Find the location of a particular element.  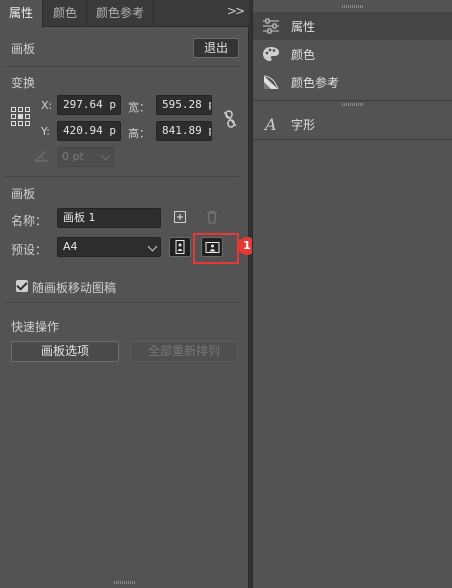

artboard-name-field: 画板 1 is located at coordinates (109, 218).